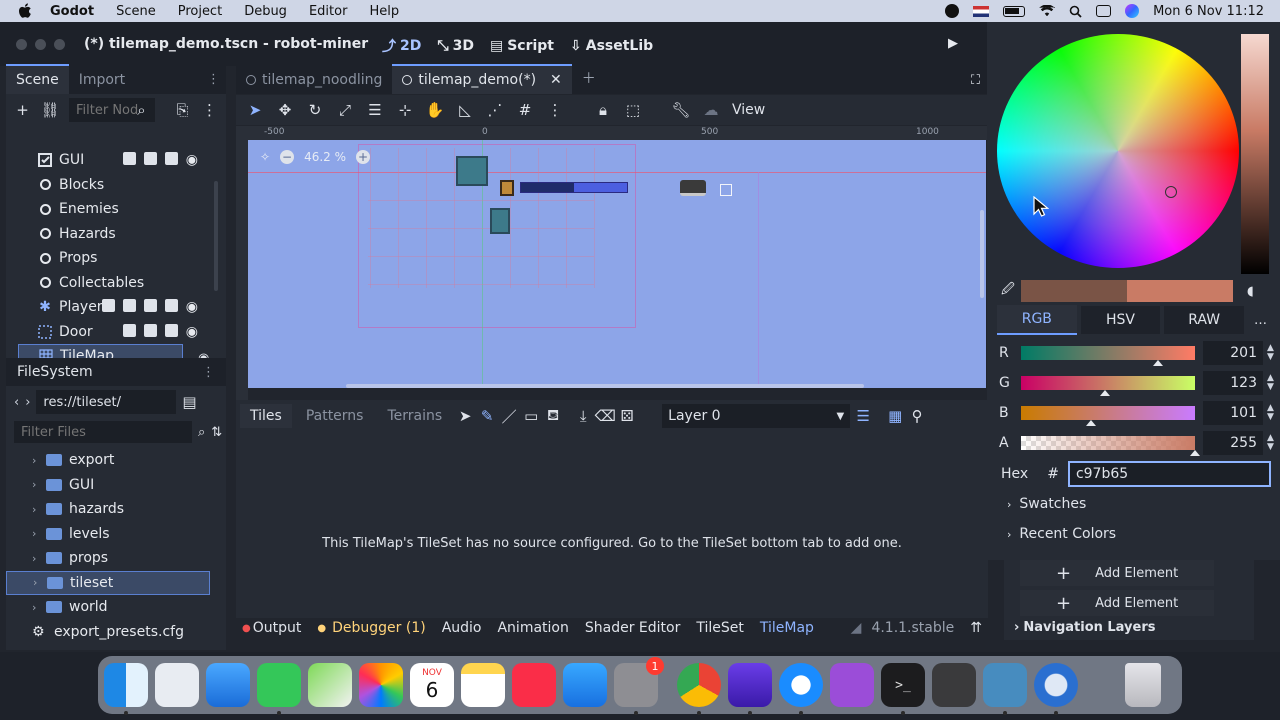 Image resolution: width=1280 pixels, height=720 pixels. I want to click on lock-icon, so click(171, 306).